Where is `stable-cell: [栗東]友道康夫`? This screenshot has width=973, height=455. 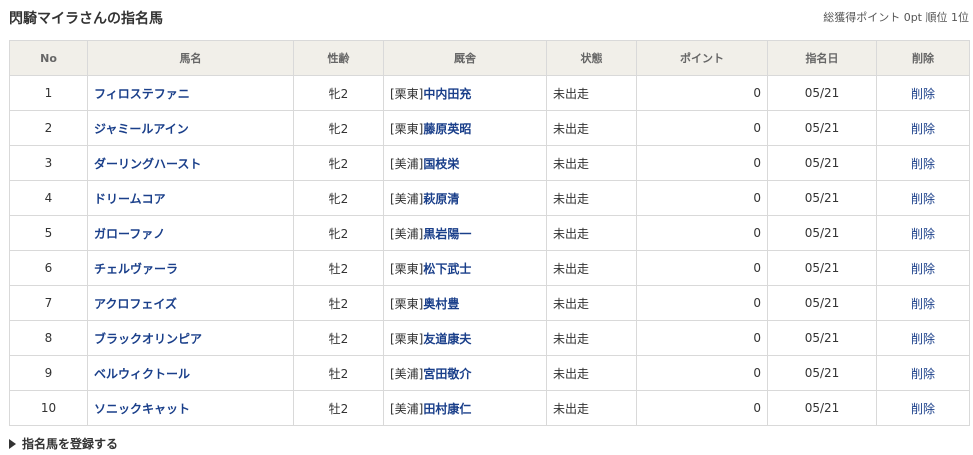 stable-cell: [栗東]友道康夫 is located at coordinates (465, 338).